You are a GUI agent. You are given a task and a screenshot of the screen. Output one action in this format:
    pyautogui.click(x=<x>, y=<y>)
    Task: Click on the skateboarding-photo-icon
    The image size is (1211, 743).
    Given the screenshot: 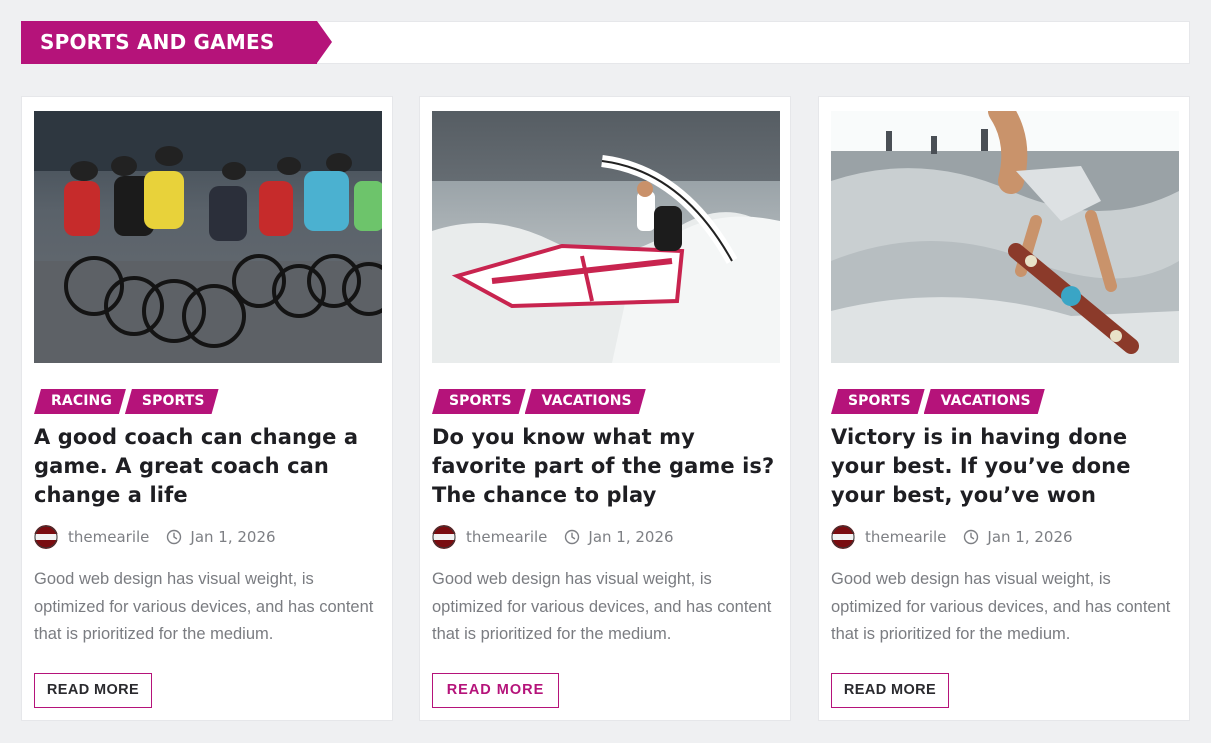 What is the action you would take?
    pyautogui.click(x=1005, y=237)
    